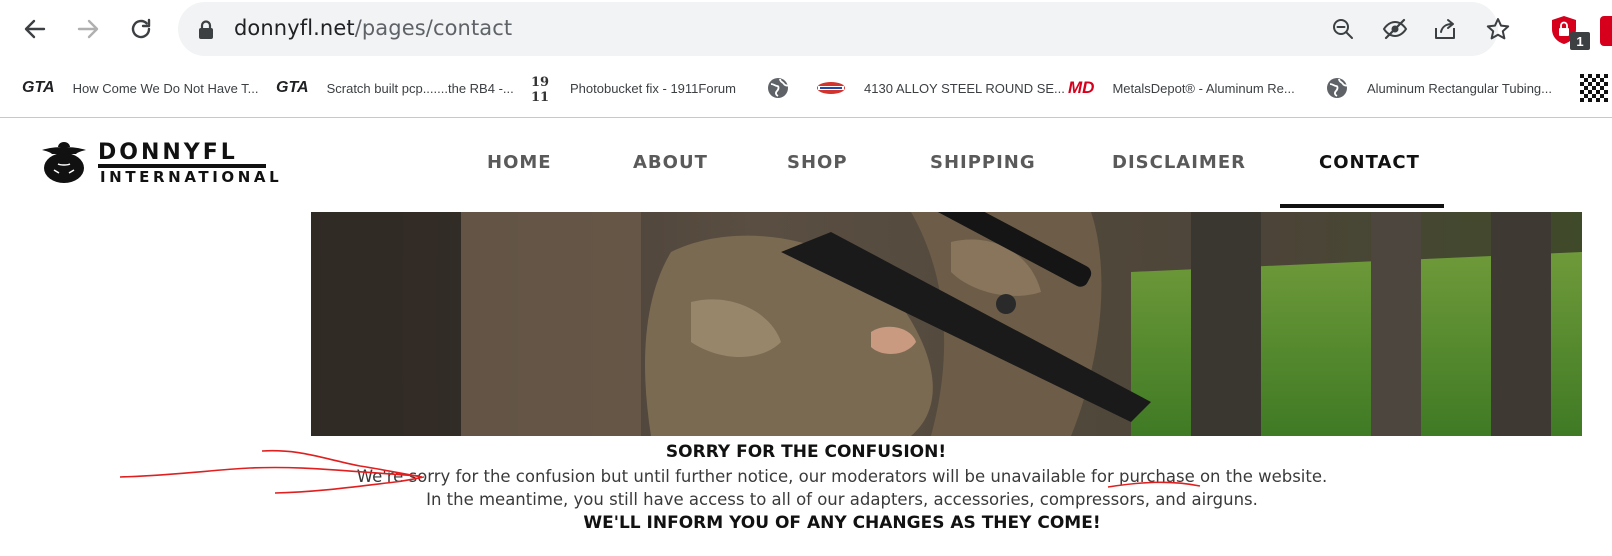 Image resolution: width=1612 pixels, height=556 pixels. I want to click on back-arrow-icon, so click(35, 29).